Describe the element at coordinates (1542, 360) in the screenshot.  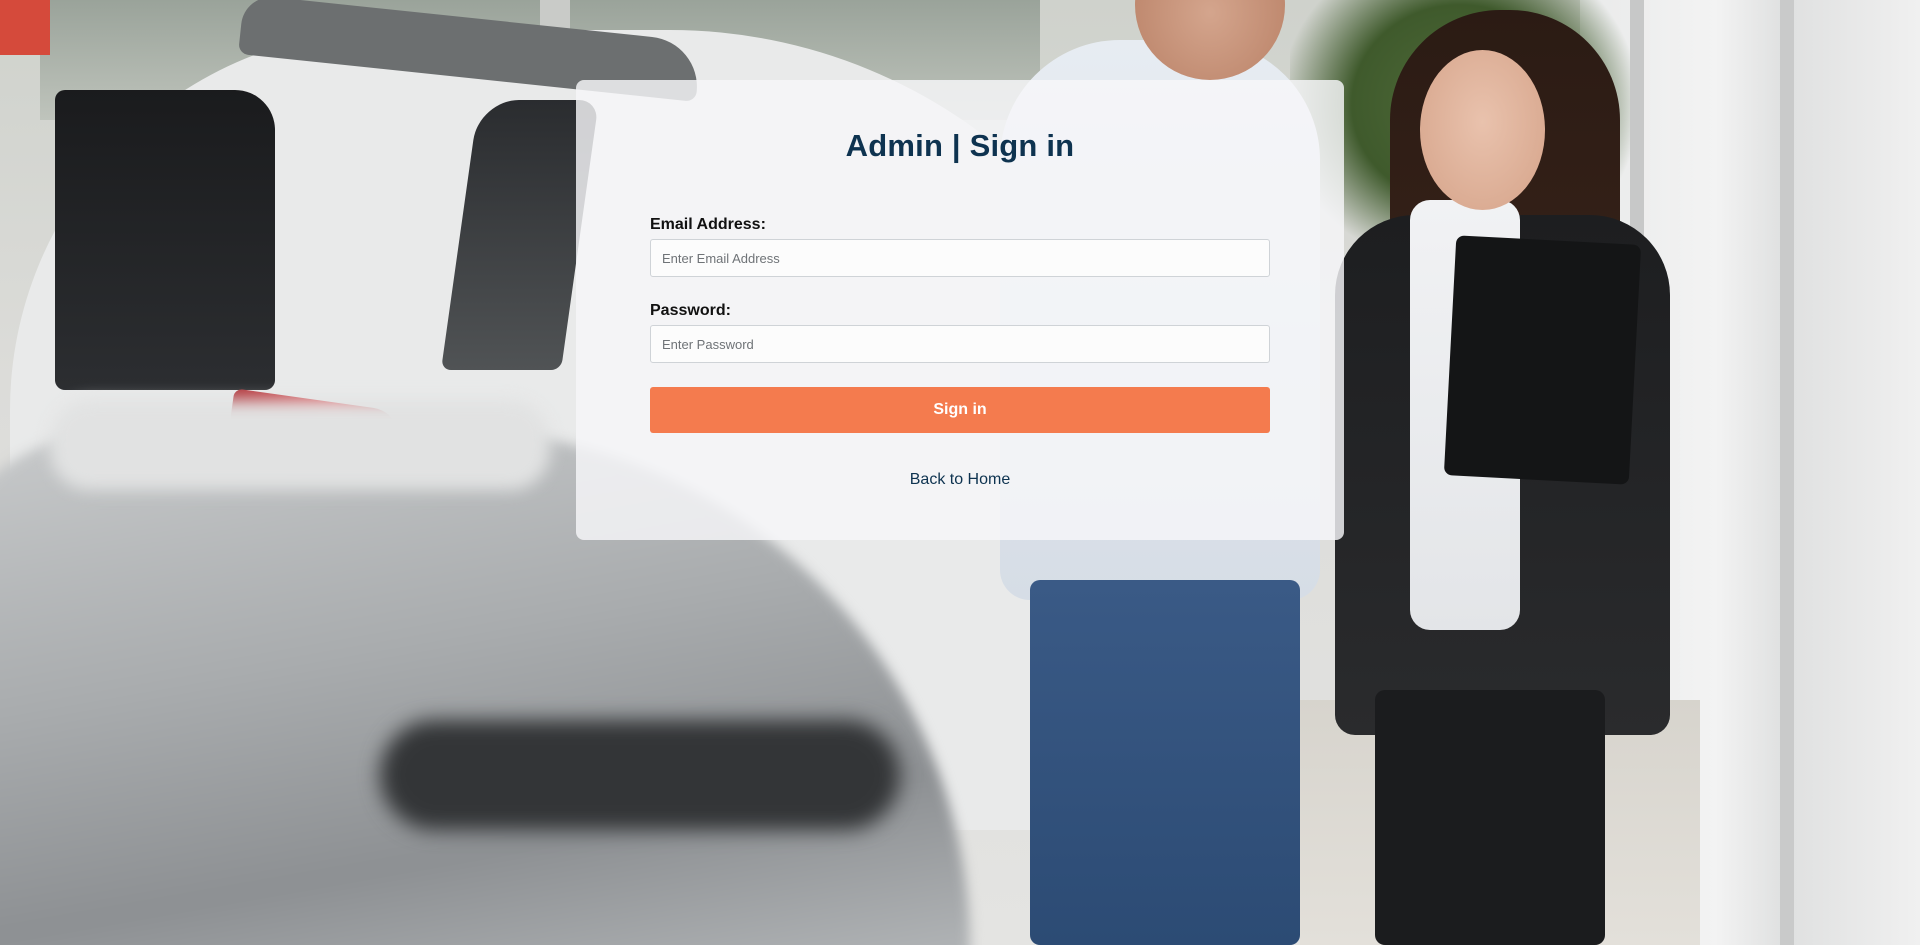
I see `woman-folder` at that location.